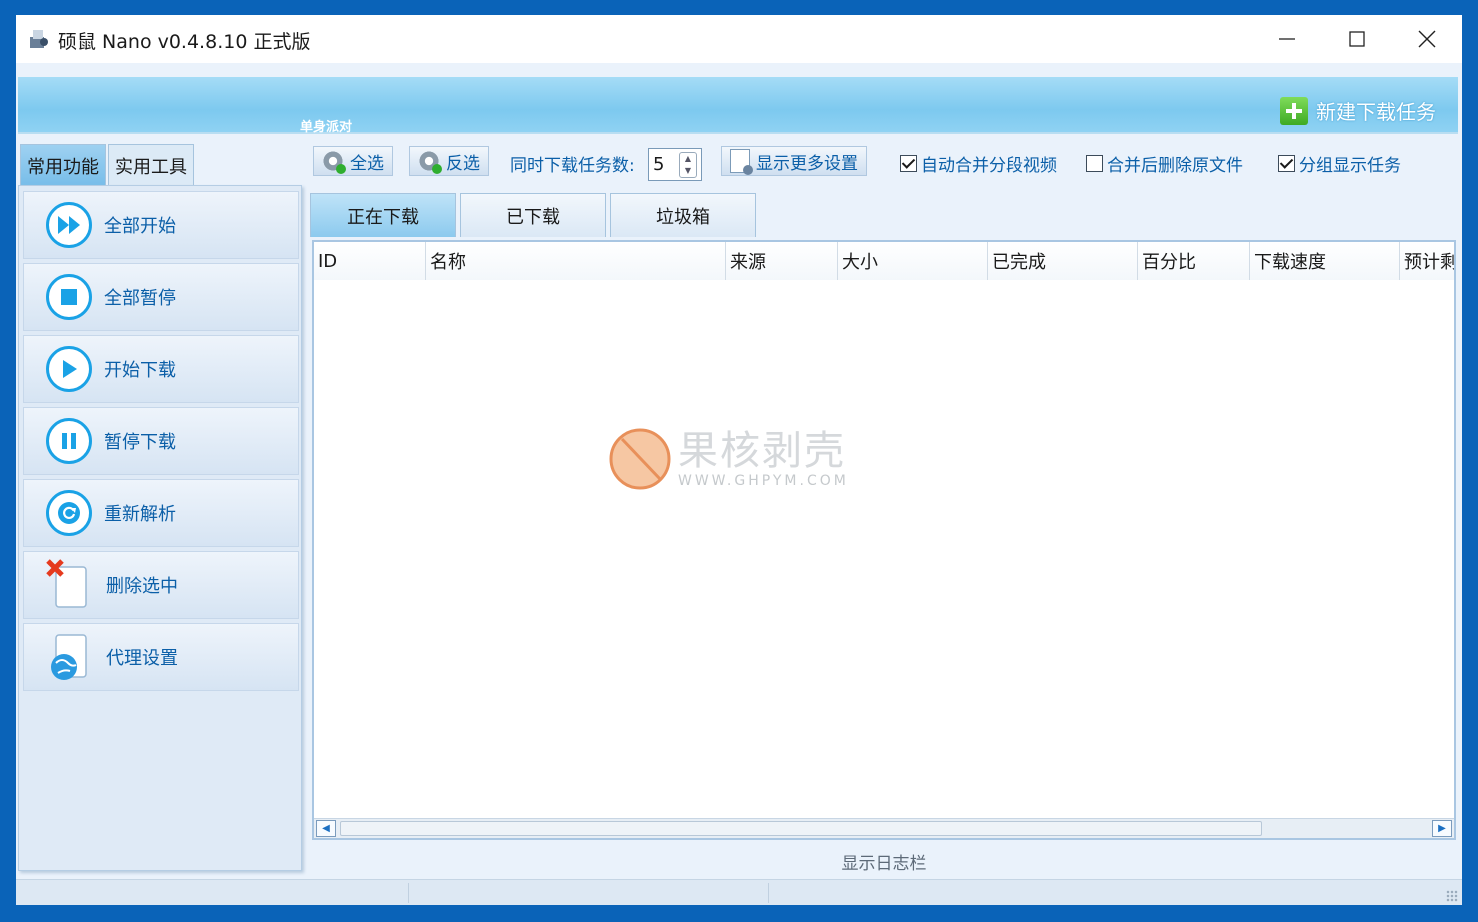 The width and height of the screenshot is (1478, 922). Describe the element at coordinates (1294, 110) in the screenshot. I see `plus-icon` at that location.